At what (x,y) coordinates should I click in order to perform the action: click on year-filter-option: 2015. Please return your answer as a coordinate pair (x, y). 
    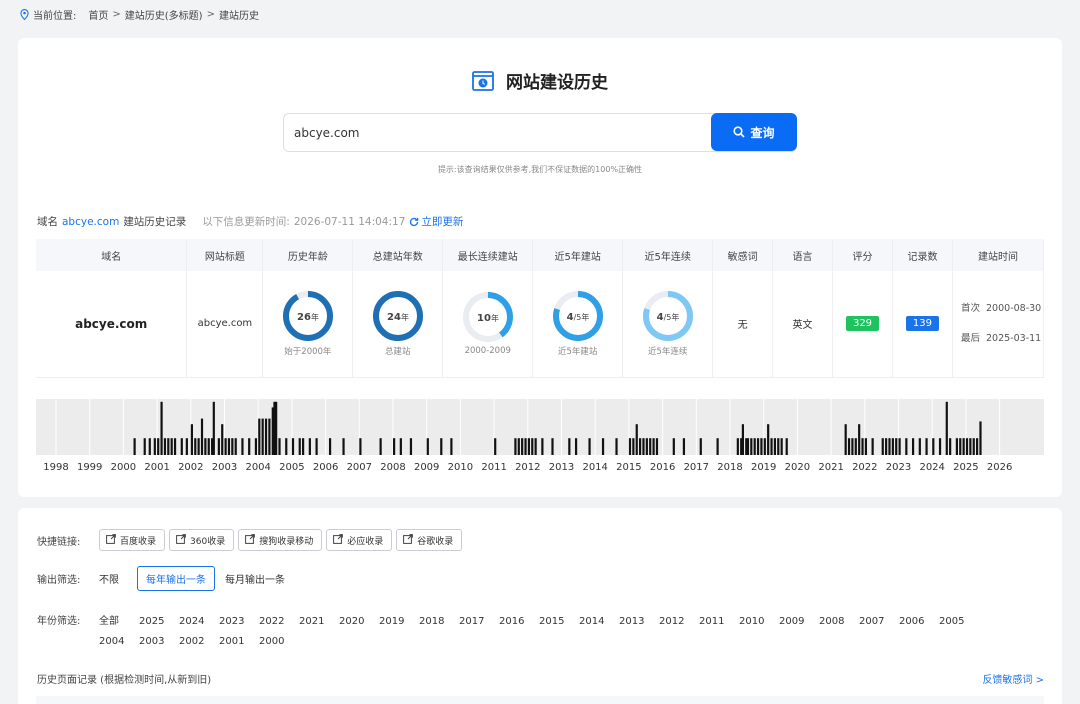
    Looking at the image, I should click on (559, 621).